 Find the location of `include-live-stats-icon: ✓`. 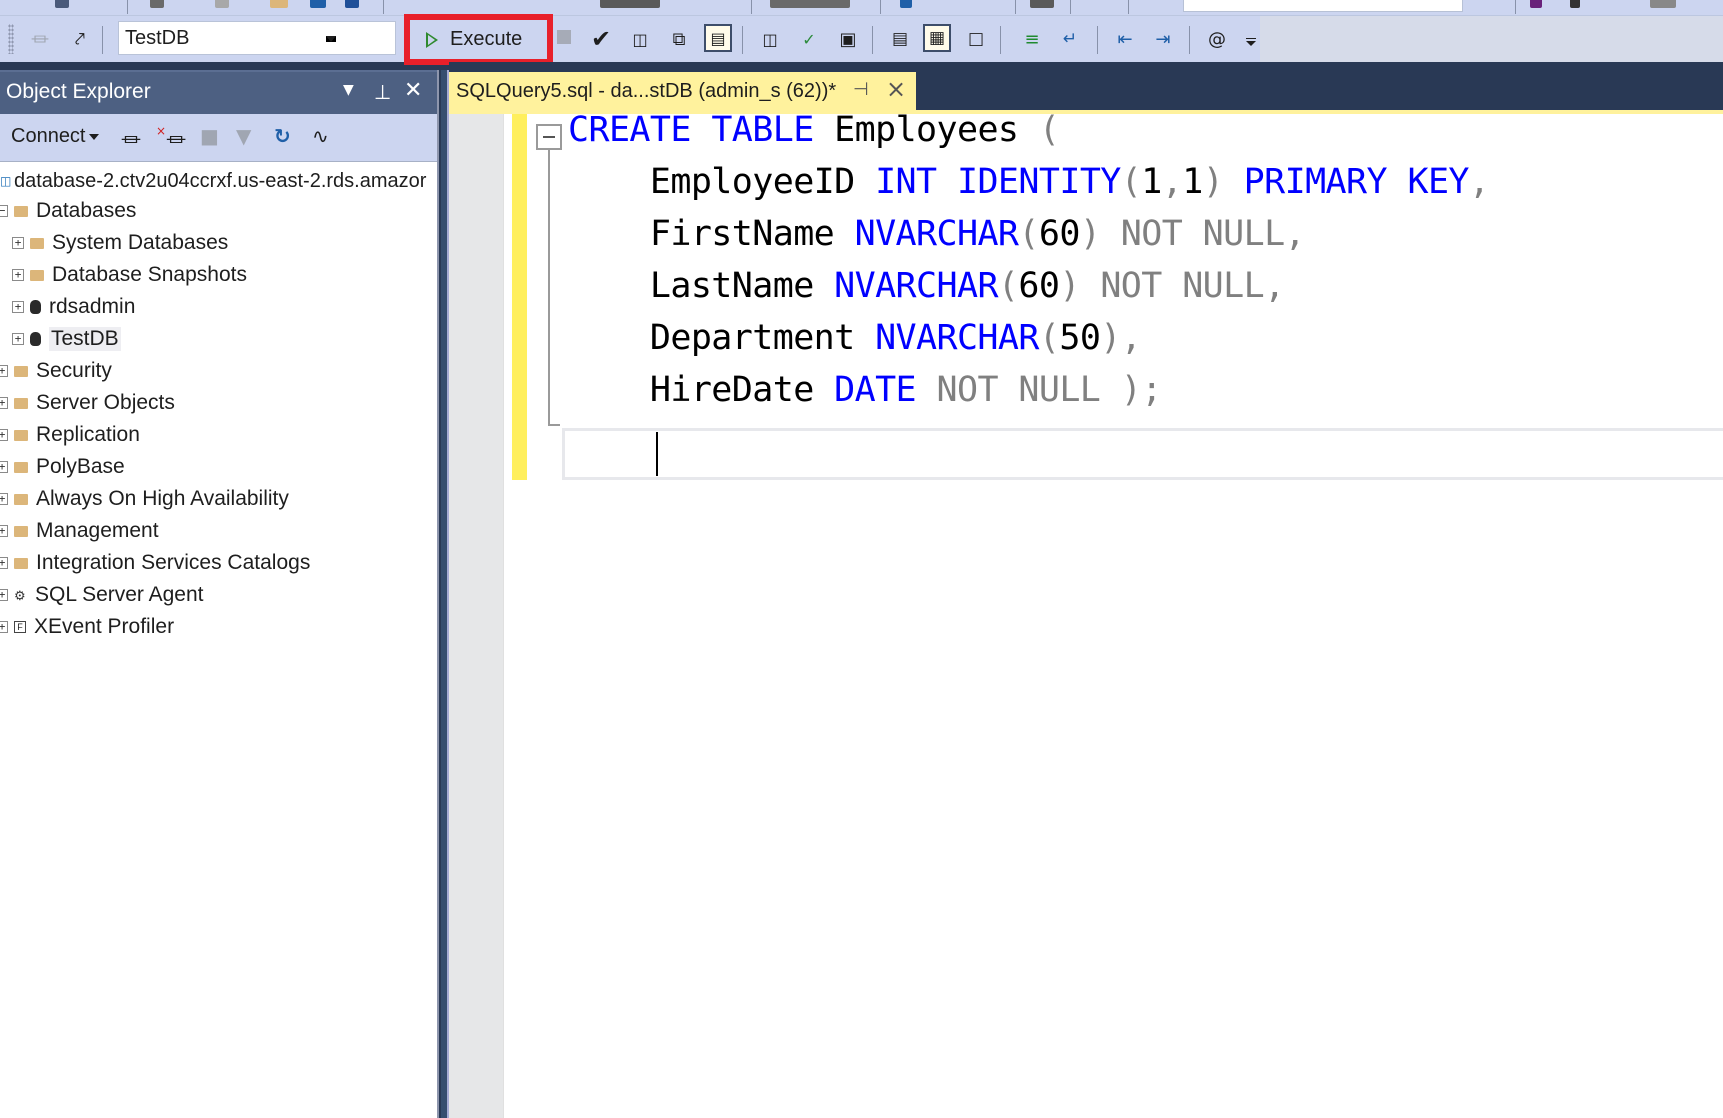

include-live-stats-icon: ✓ is located at coordinates (809, 39).